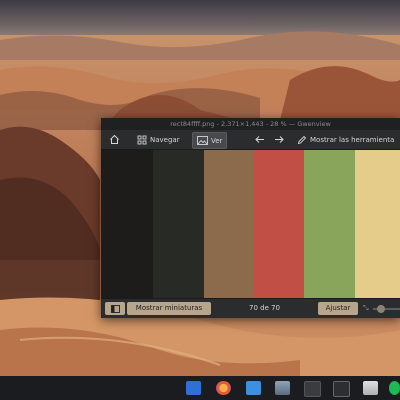  I want to click on taskbar, so click(200, 388).